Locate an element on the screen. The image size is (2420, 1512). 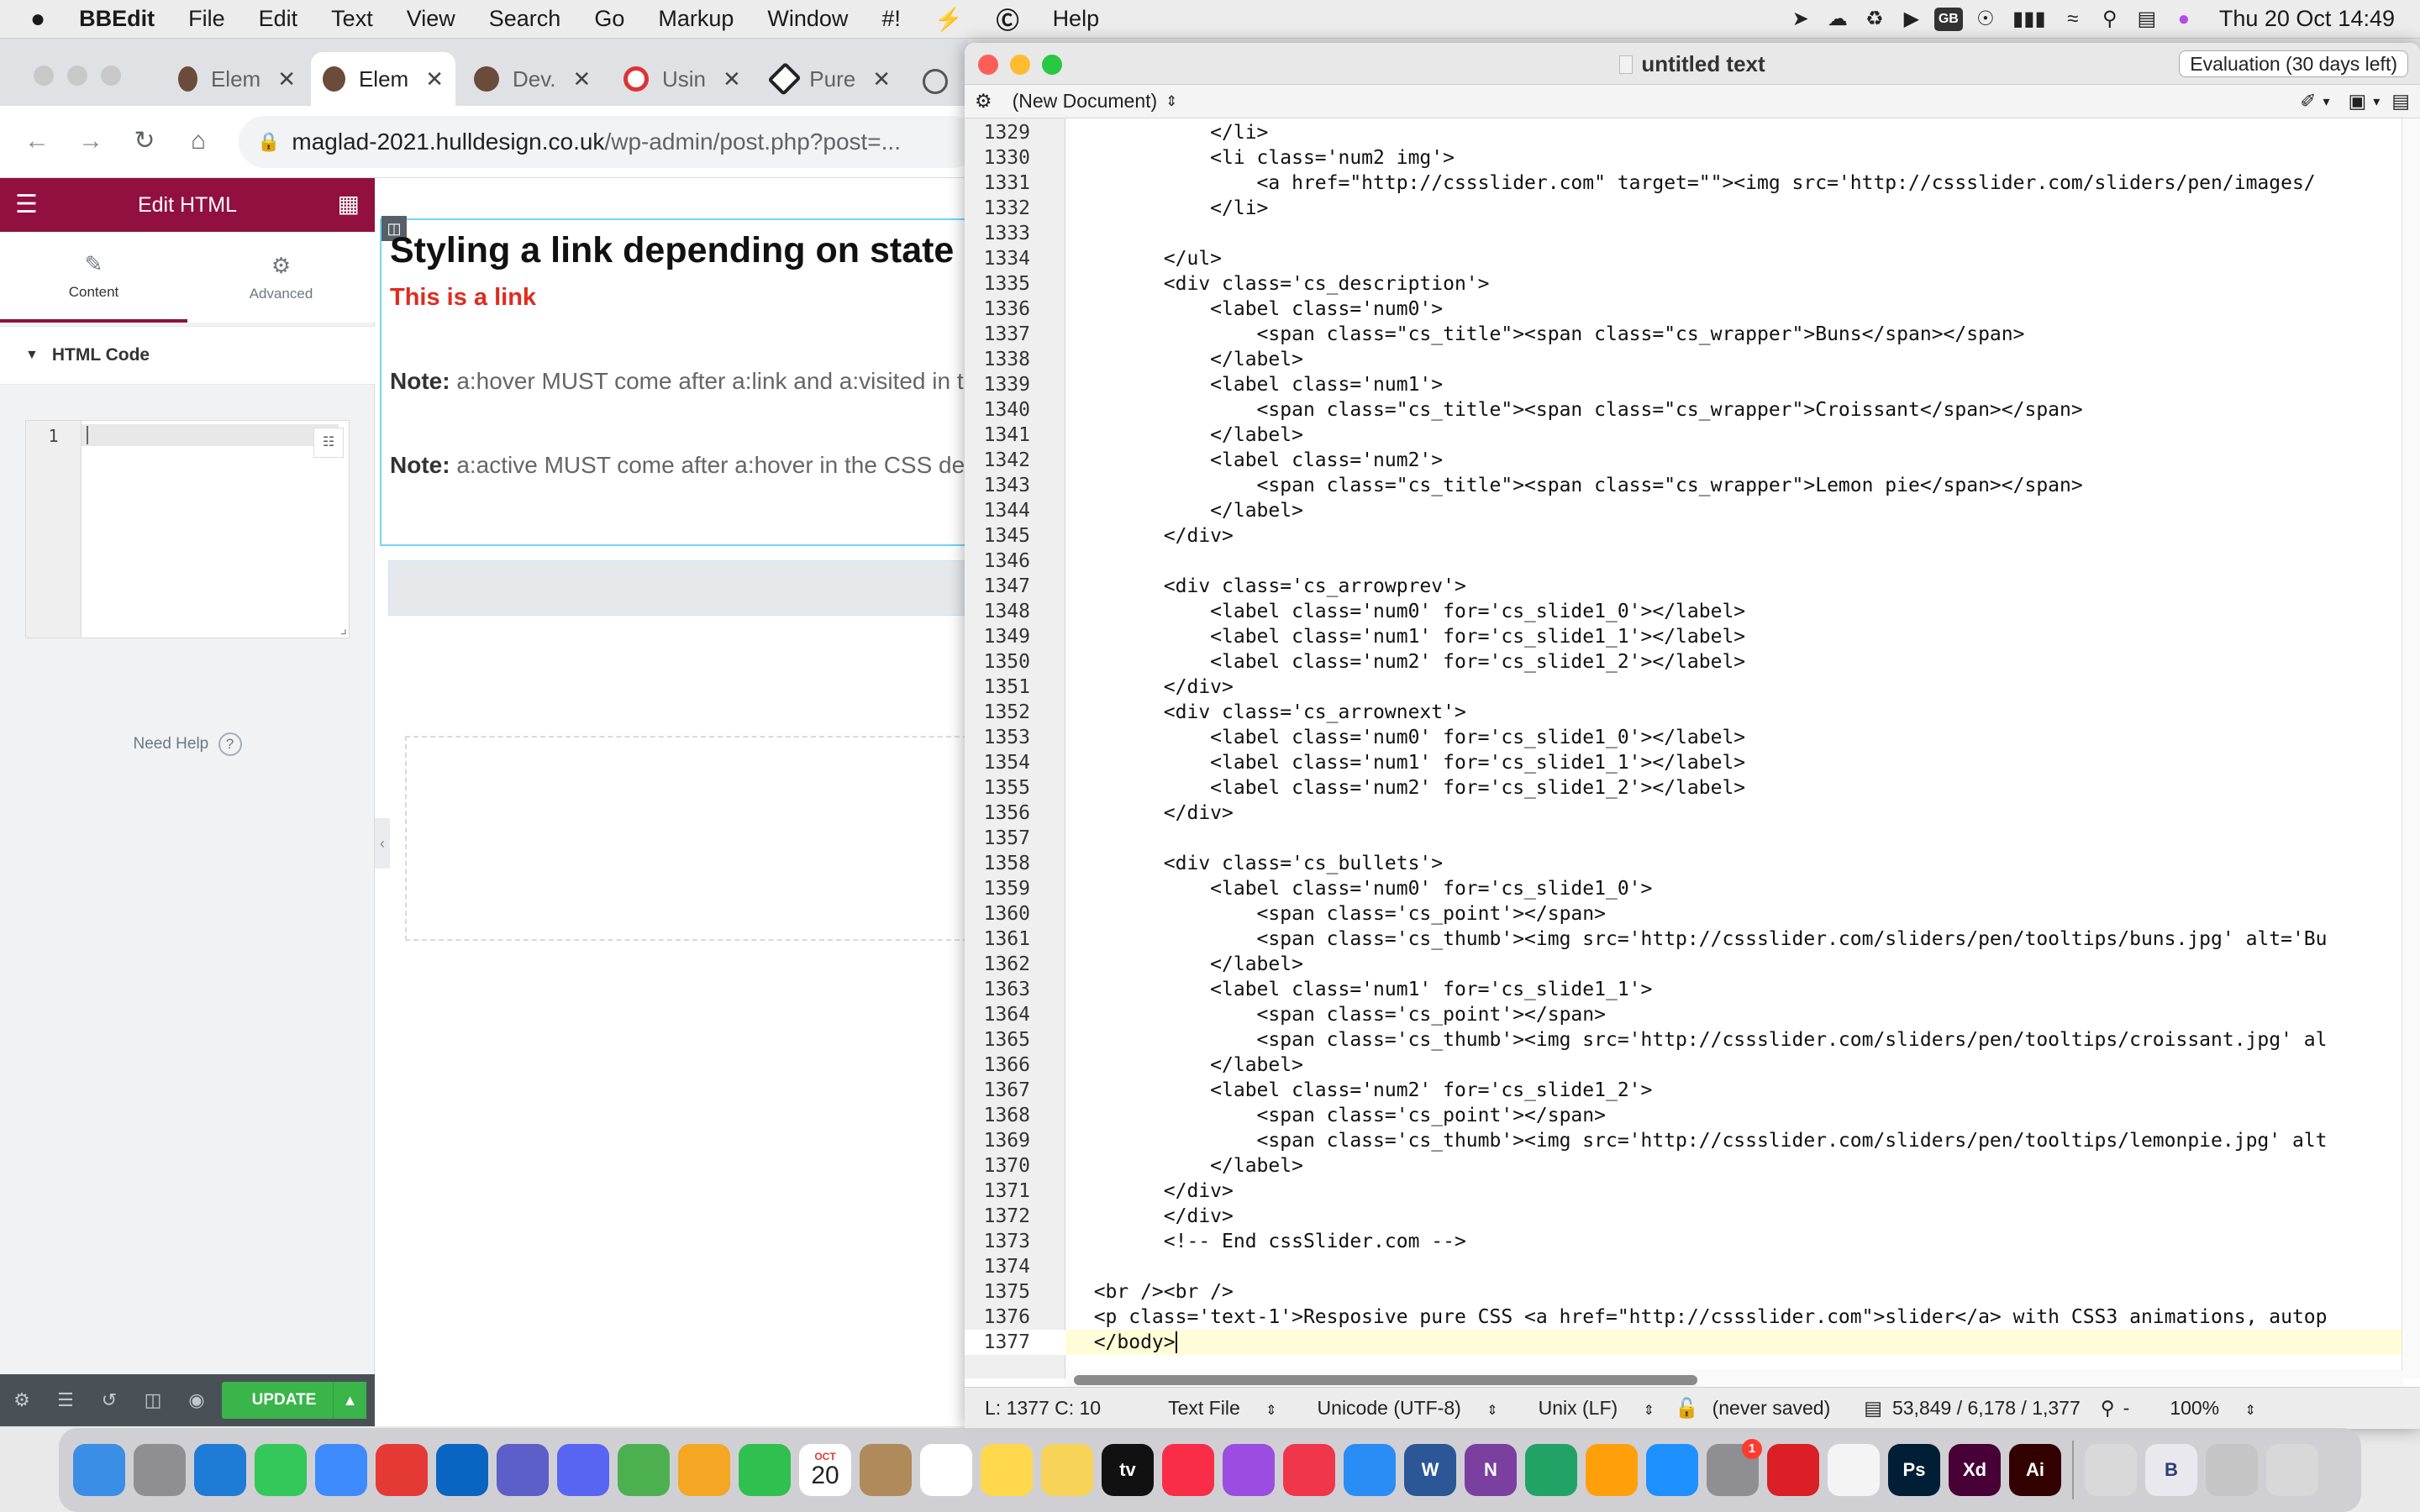
close-window-button is located at coordinates (44, 76).